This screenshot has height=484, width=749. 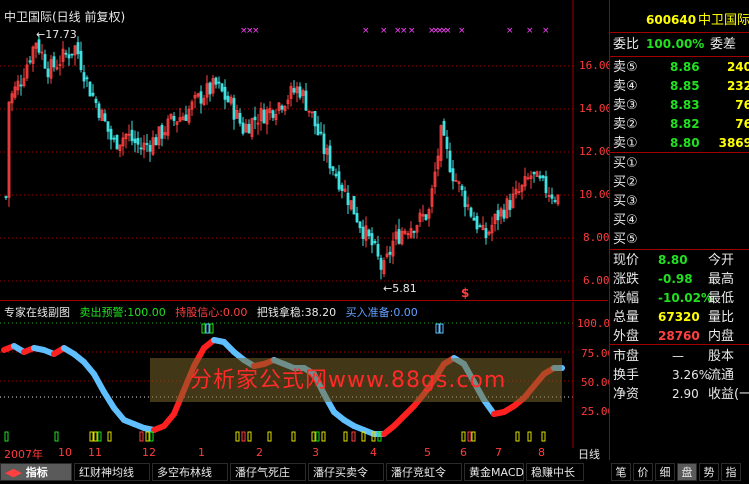 I want to click on stat-label-2: 最高, so click(x=721, y=279).